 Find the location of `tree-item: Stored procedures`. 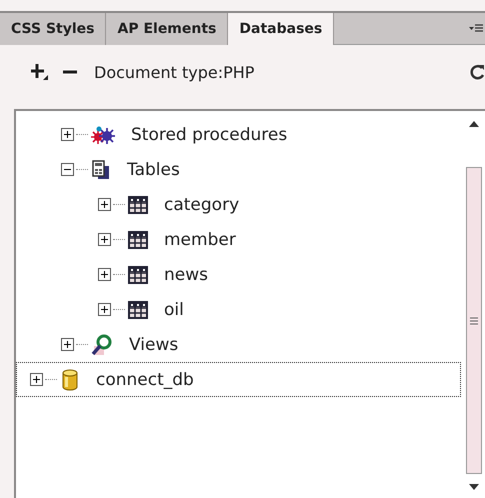

tree-item: Stored procedures is located at coordinates (253, 134).